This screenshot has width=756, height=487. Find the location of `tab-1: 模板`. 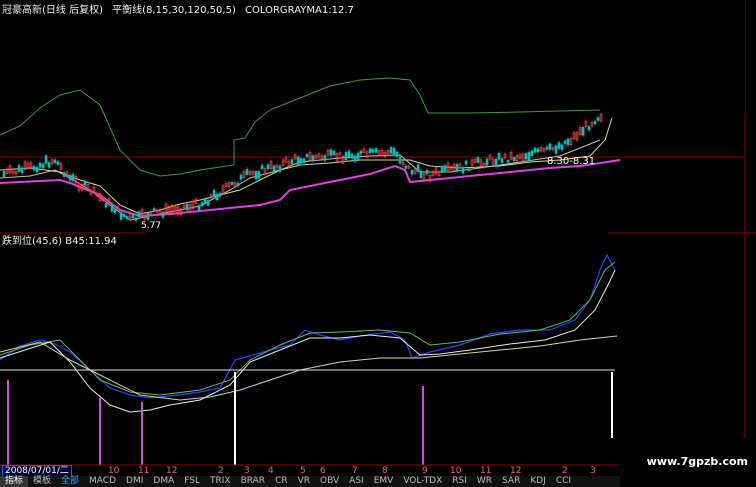

tab-1: 模板 is located at coordinates (42, 481).